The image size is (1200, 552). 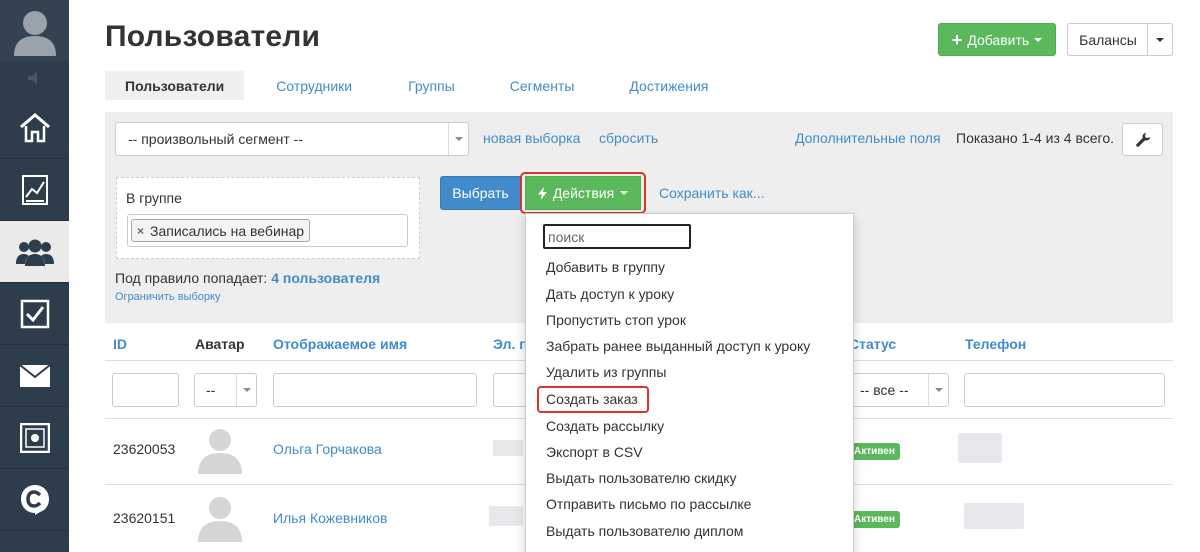 What do you see at coordinates (606, 372) in the screenshot?
I see `menu-item-remove-from-group: Удалить из группы` at bounding box center [606, 372].